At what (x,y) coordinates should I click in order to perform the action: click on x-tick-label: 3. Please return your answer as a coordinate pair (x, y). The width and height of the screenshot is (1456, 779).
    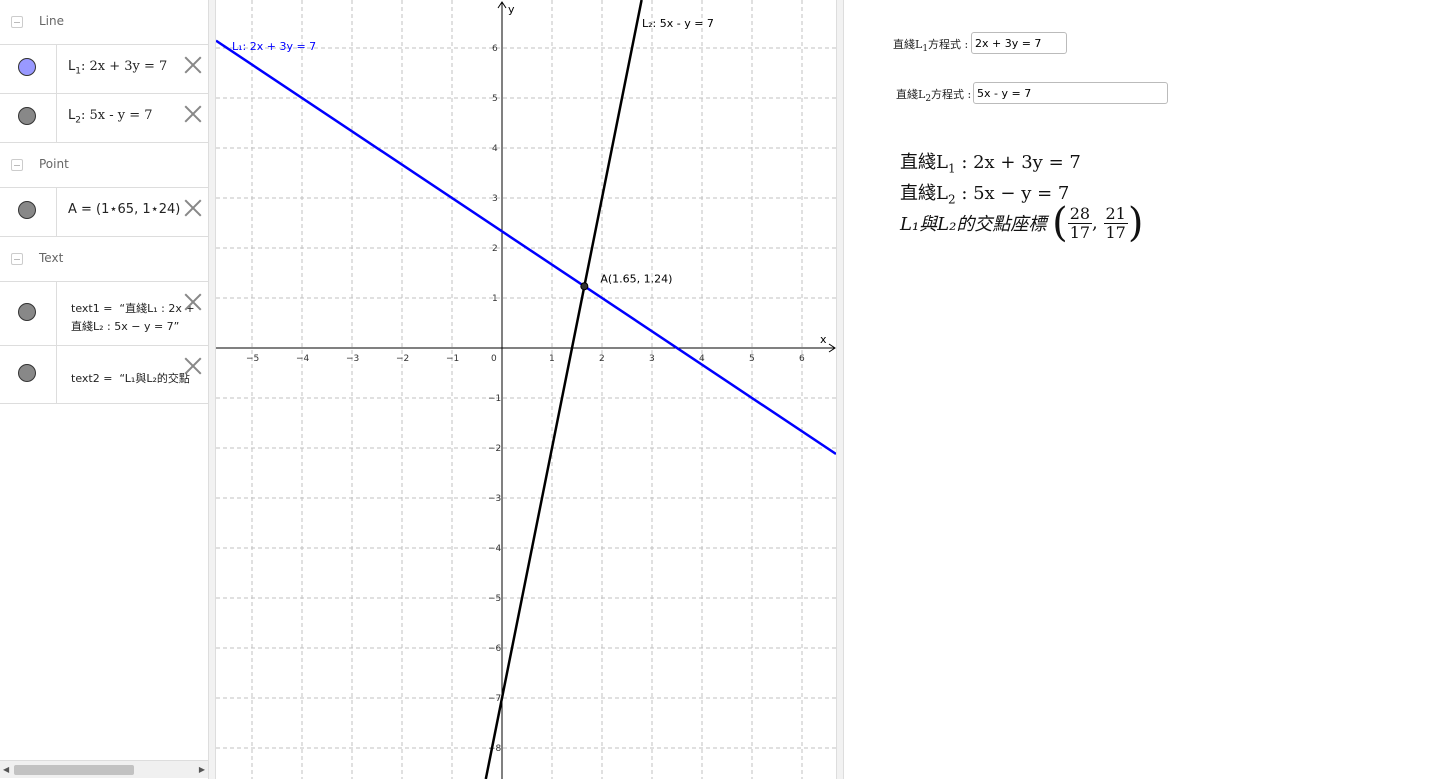
    Looking at the image, I should click on (652, 359).